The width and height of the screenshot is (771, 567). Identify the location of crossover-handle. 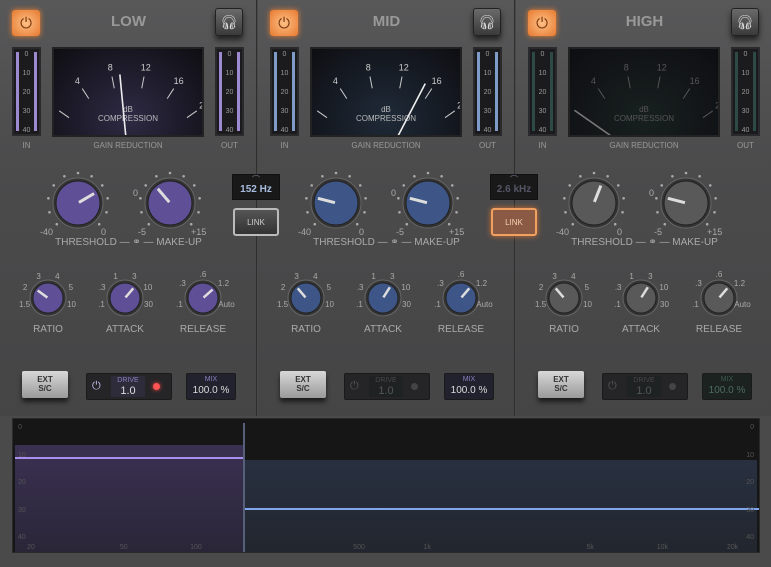
(244, 487).